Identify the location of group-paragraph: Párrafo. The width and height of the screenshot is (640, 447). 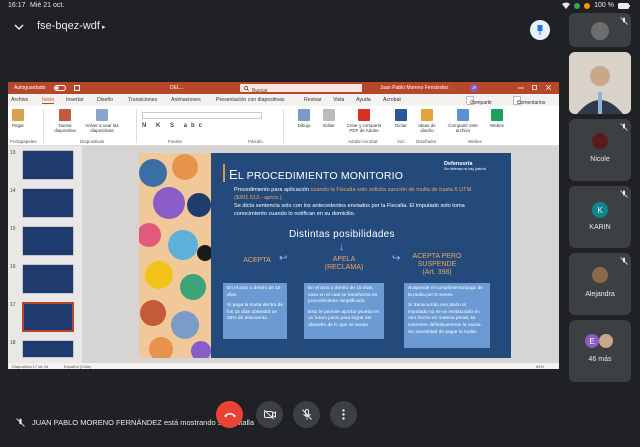
(255, 141).